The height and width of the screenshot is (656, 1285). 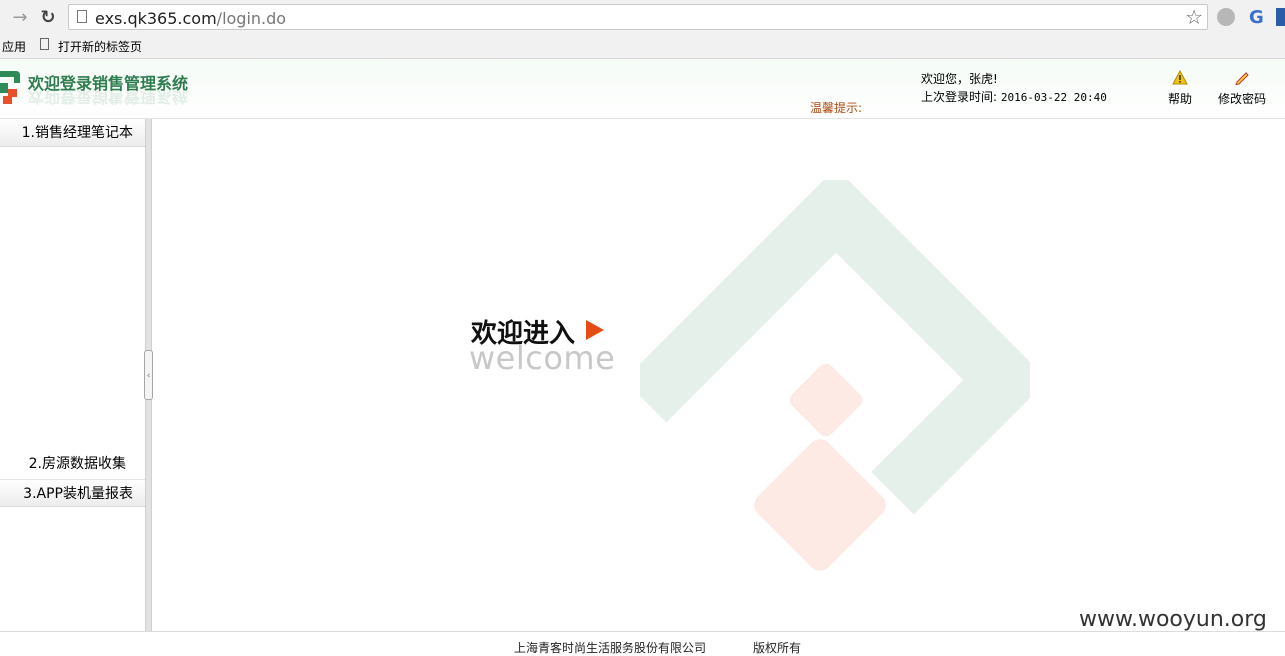 I want to click on last-login-info: 上次登录时间: 2016-03-22 20:40, so click(x=1014, y=96).